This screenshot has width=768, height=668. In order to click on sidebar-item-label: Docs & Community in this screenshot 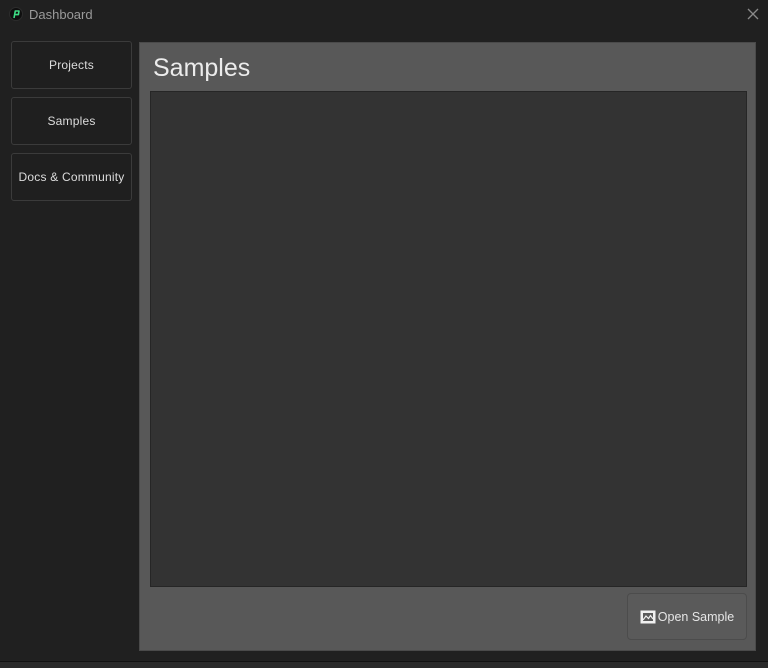, I will do `click(71, 177)`.